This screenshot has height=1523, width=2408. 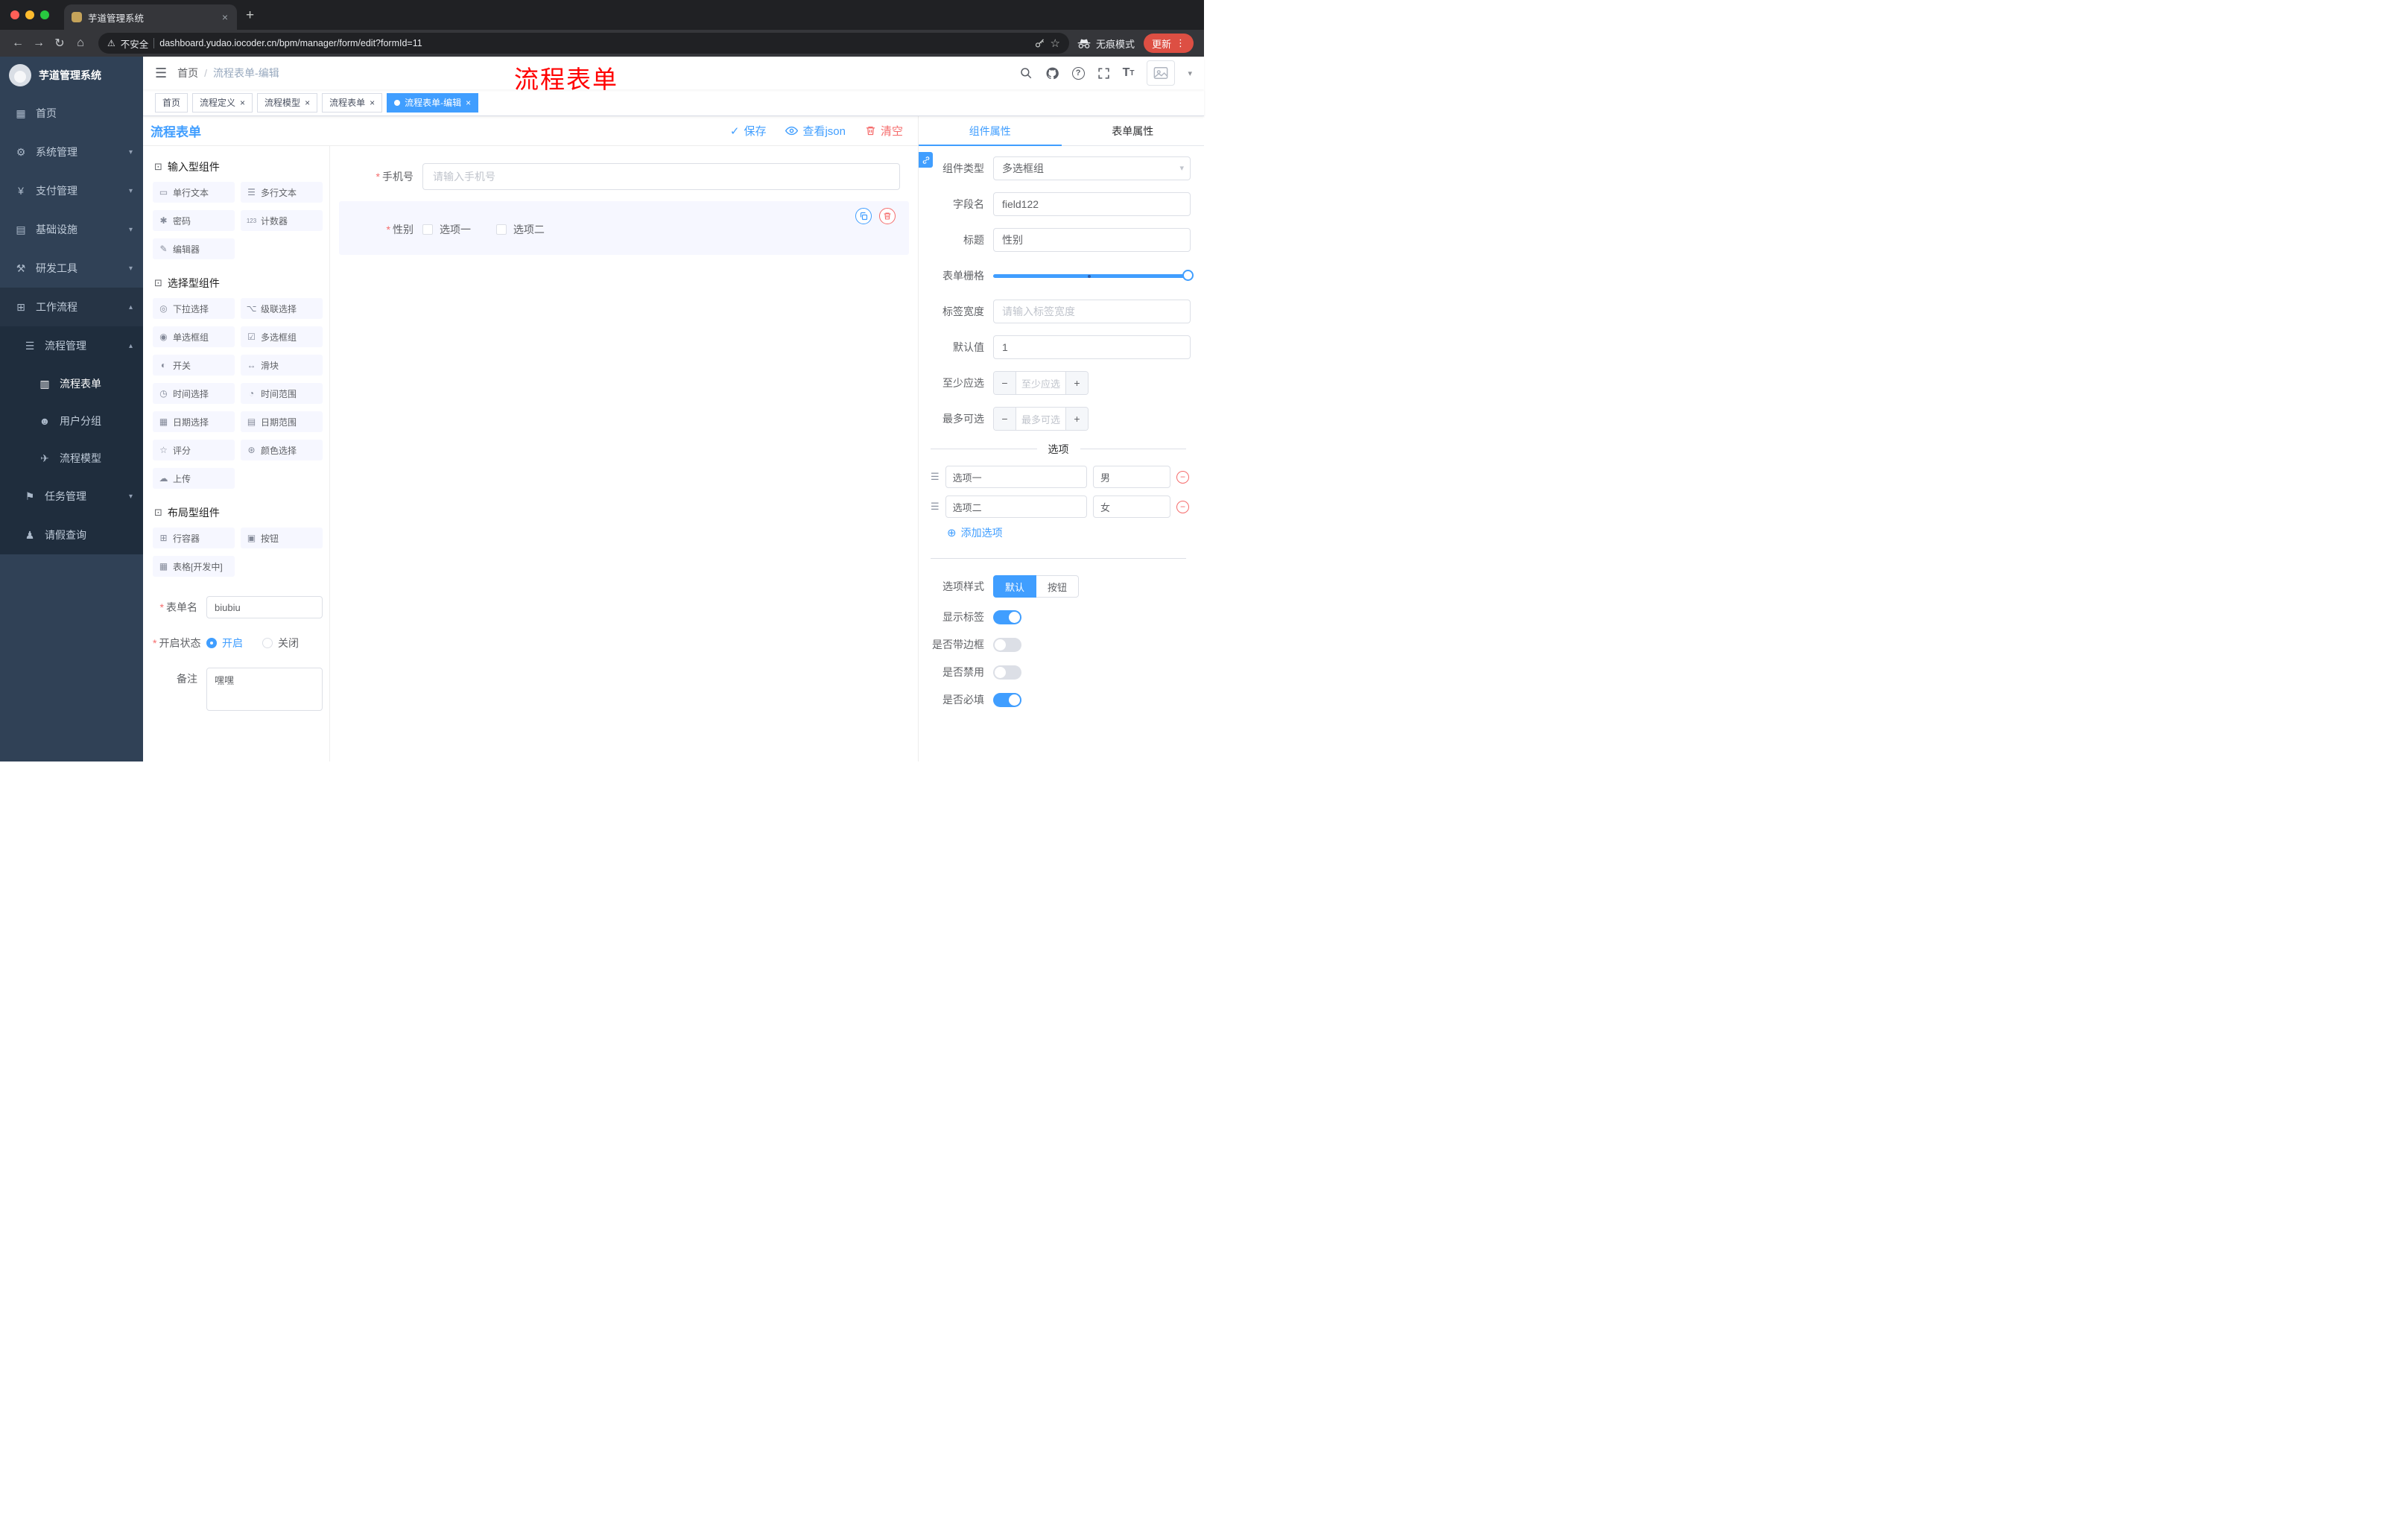 I want to click on component-type-select: ▾, so click(x=1092, y=168).